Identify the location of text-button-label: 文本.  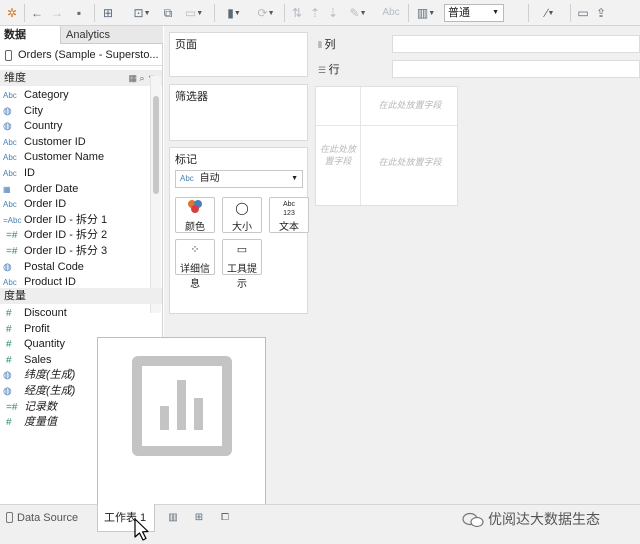
(289, 227).